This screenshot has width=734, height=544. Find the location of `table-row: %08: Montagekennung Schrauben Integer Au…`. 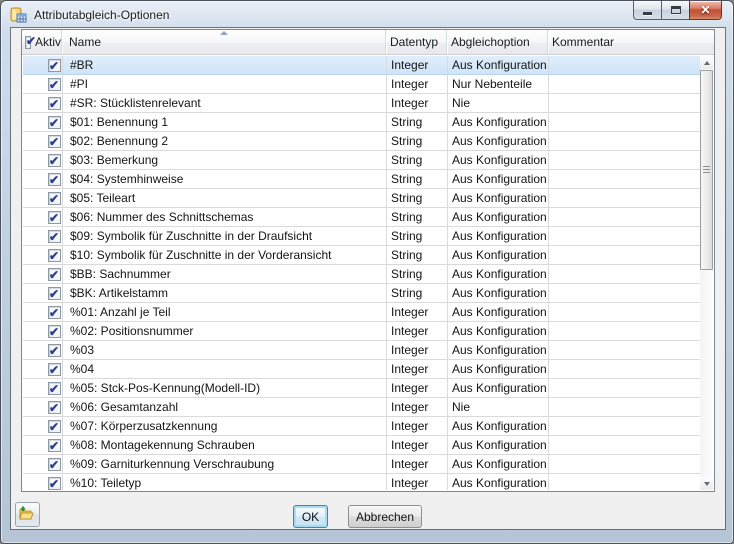

table-row: %08: Montagekennung Schrauben Integer Au… is located at coordinates (362, 445).